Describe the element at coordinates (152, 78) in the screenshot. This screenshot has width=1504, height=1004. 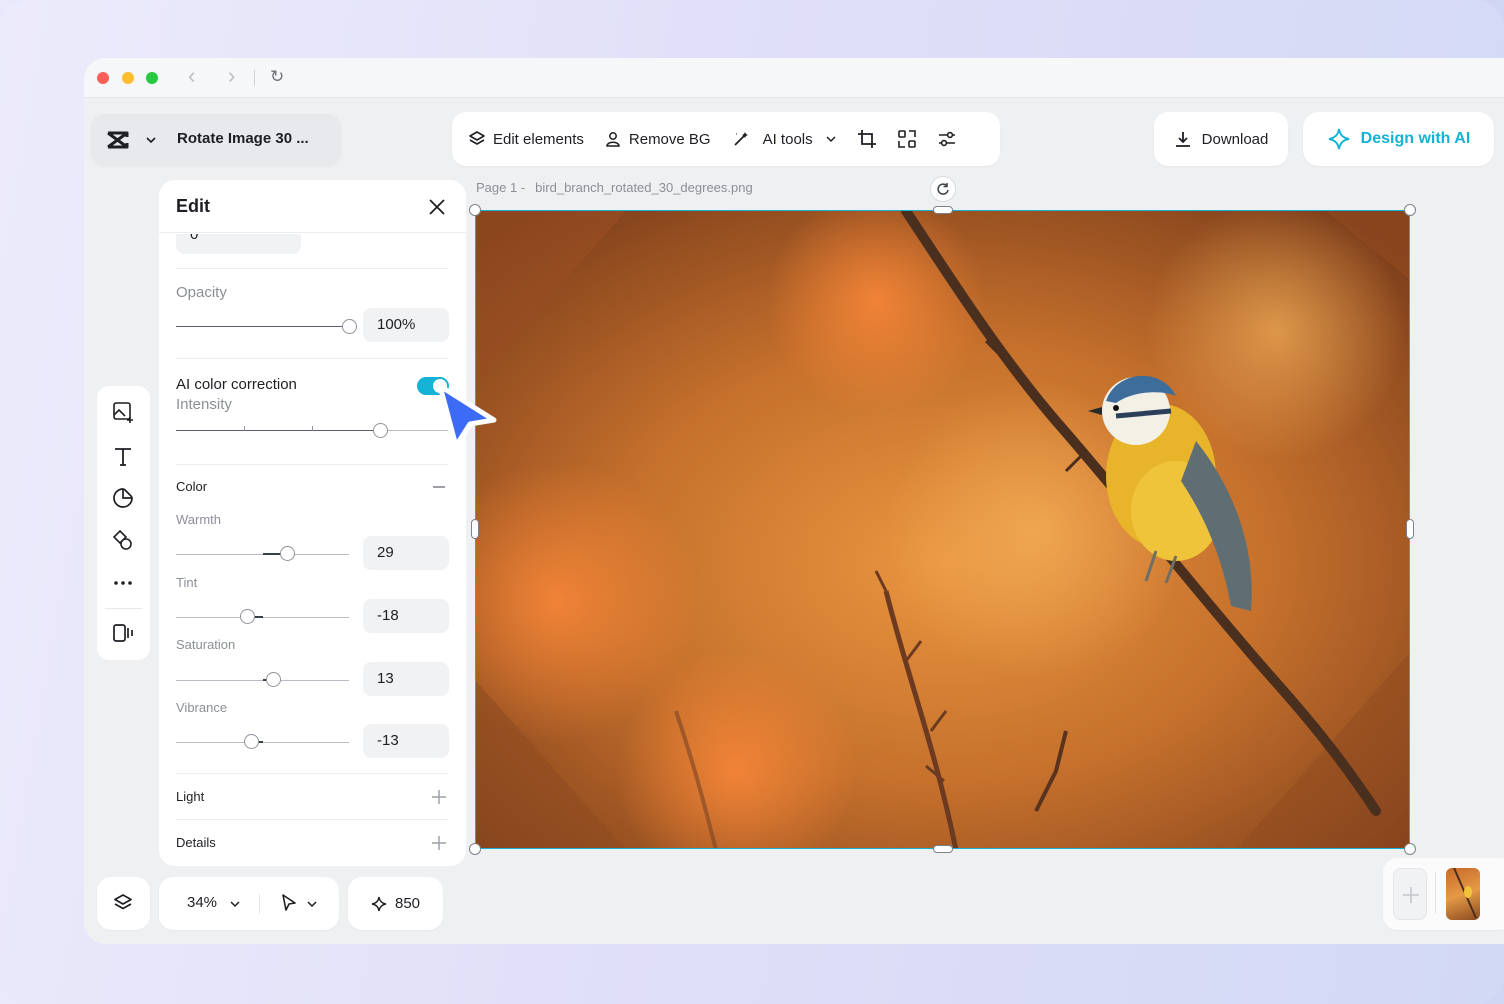
I see `maximize-window-button` at that location.